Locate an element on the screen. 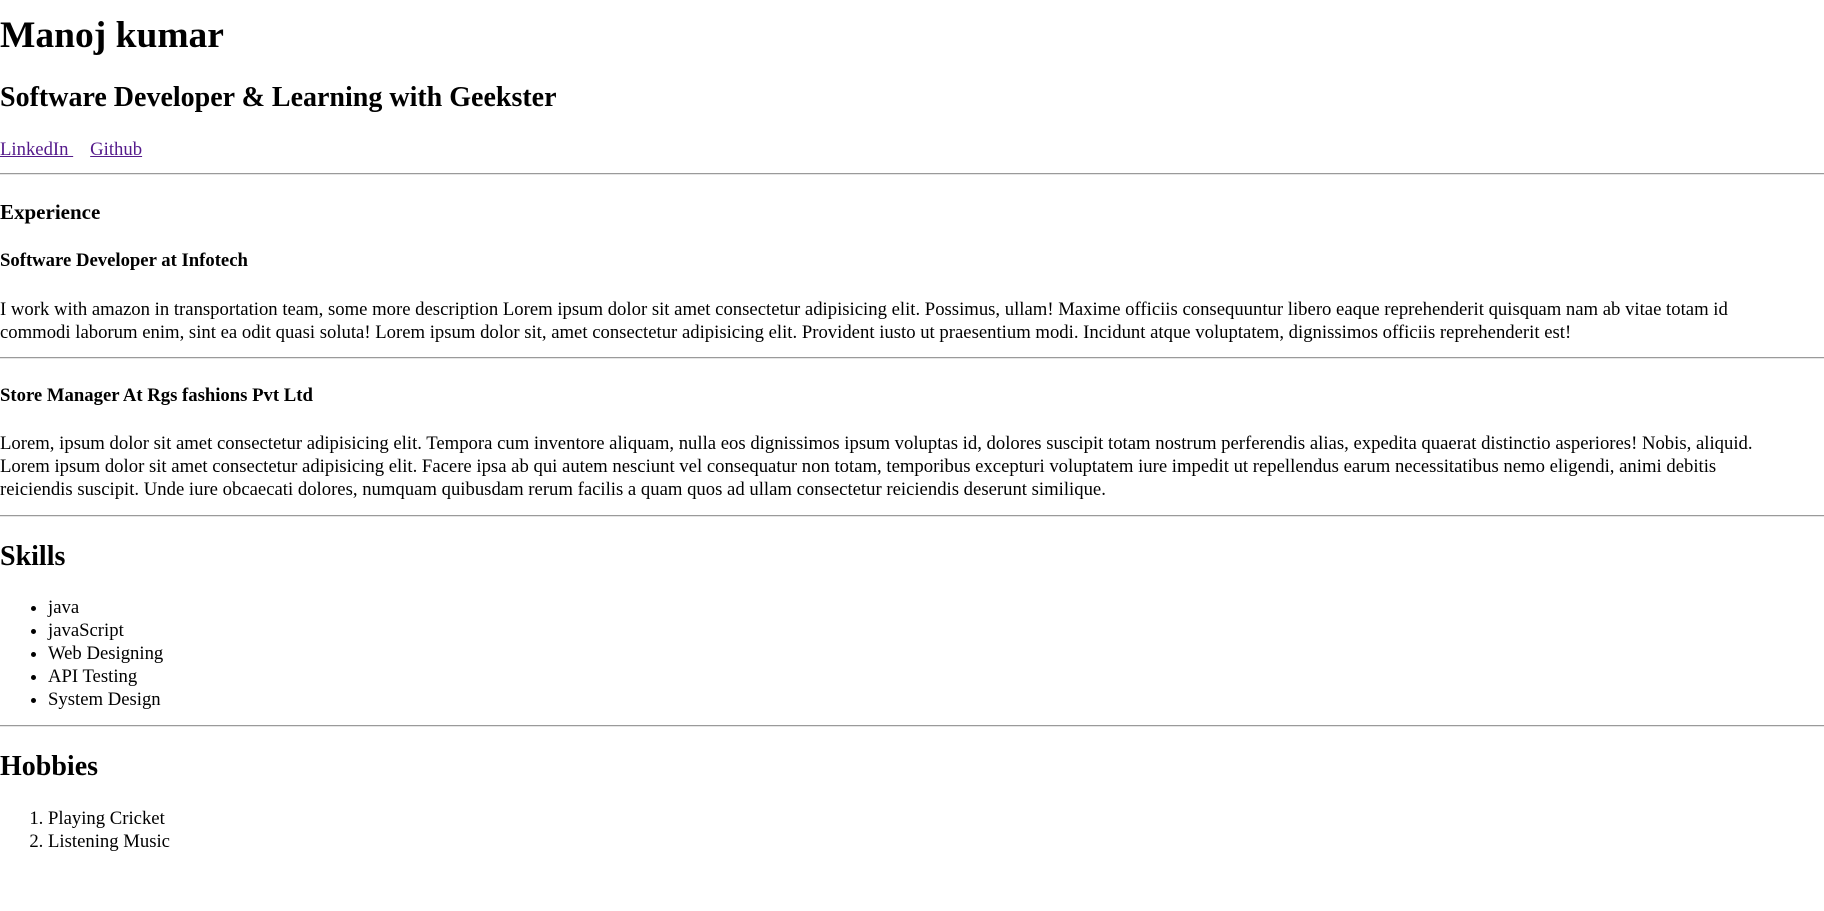 The height and width of the screenshot is (911, 1824). list-item: API Testing is located at coordinates (936, 676).